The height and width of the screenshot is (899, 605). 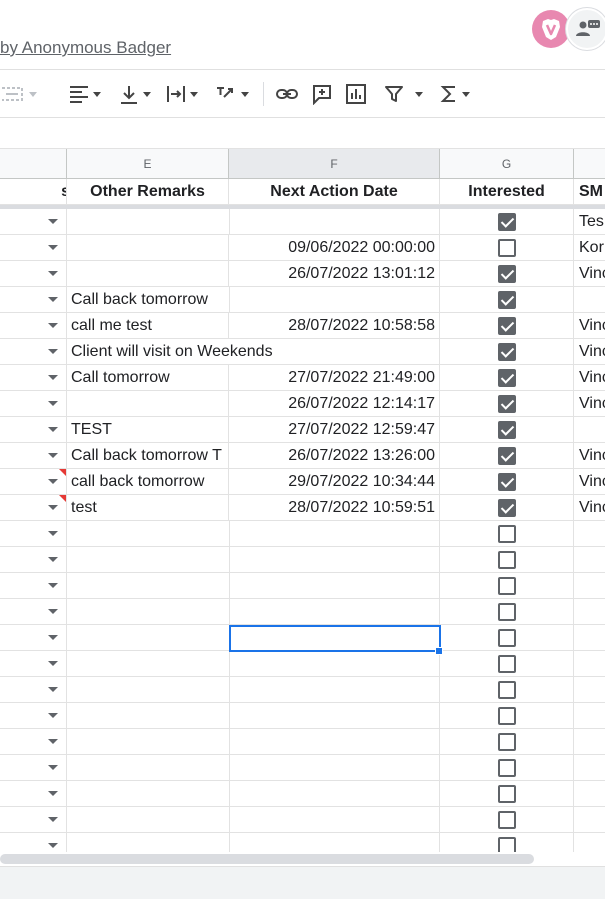 I want to click on last-edit-link: by Anonymous Badger, so click(x=85, y=48).